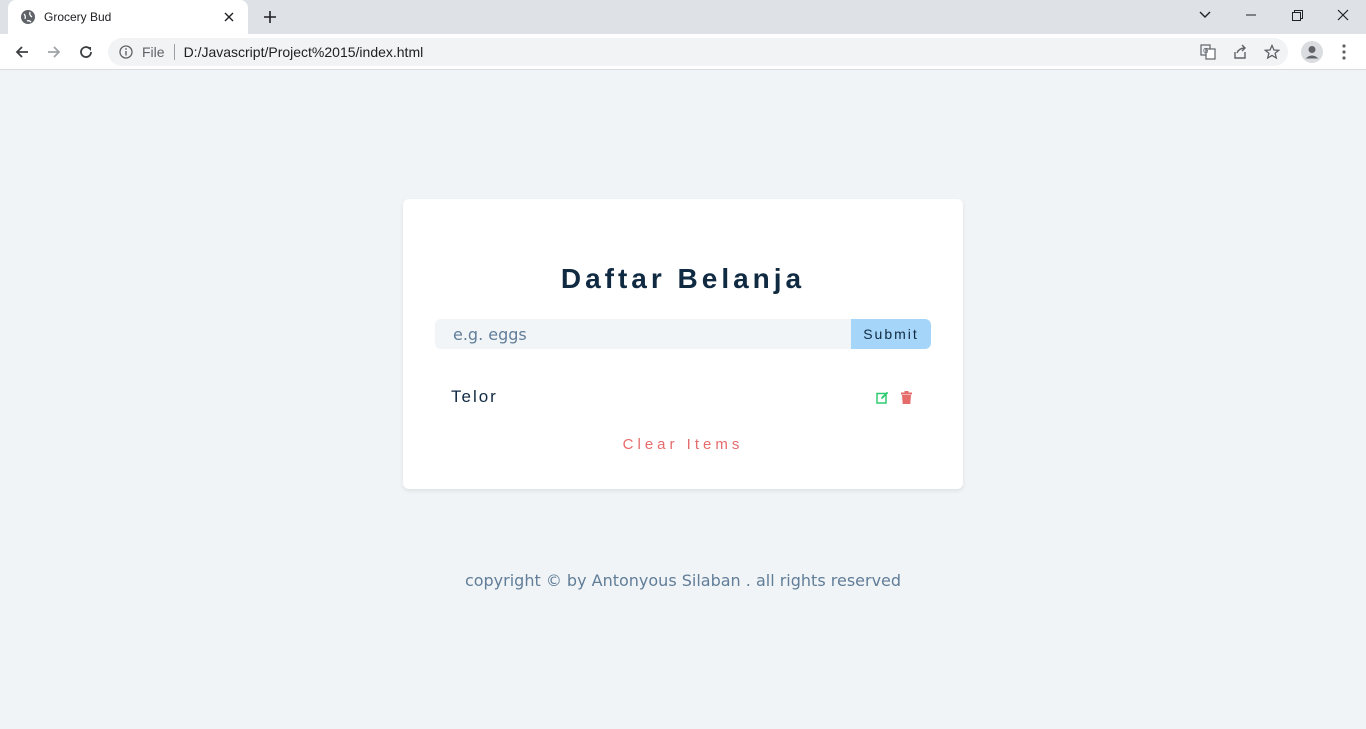  Describe the element at coordinates (1205, 15) in the screenshot. I see `tab-search-icon` at that location.